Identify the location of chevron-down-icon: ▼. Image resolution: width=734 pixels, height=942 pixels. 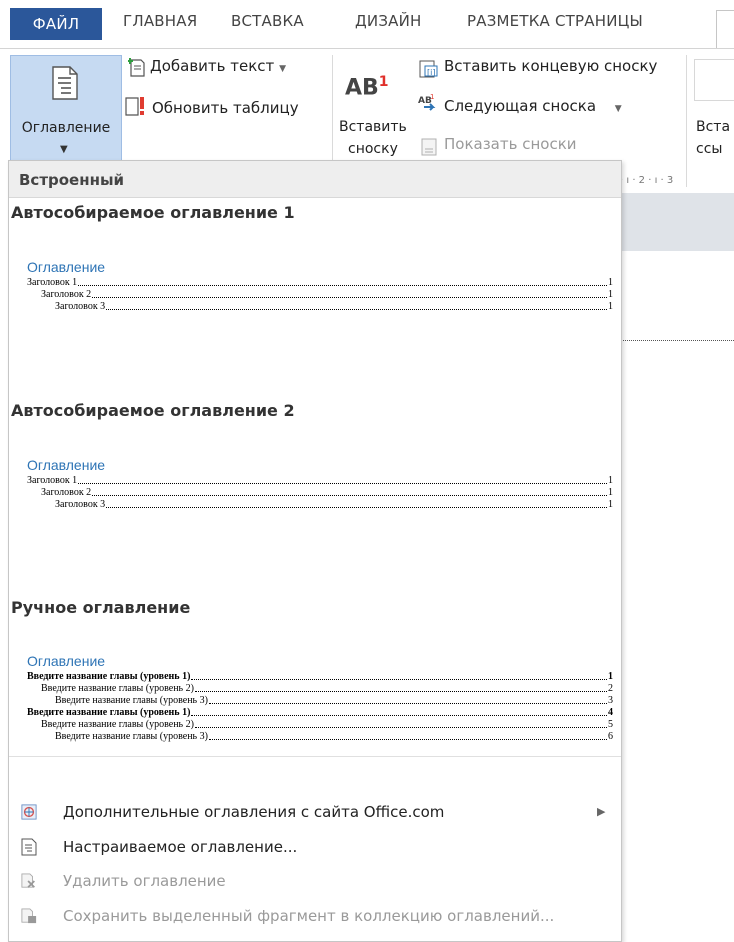
(64, 149).